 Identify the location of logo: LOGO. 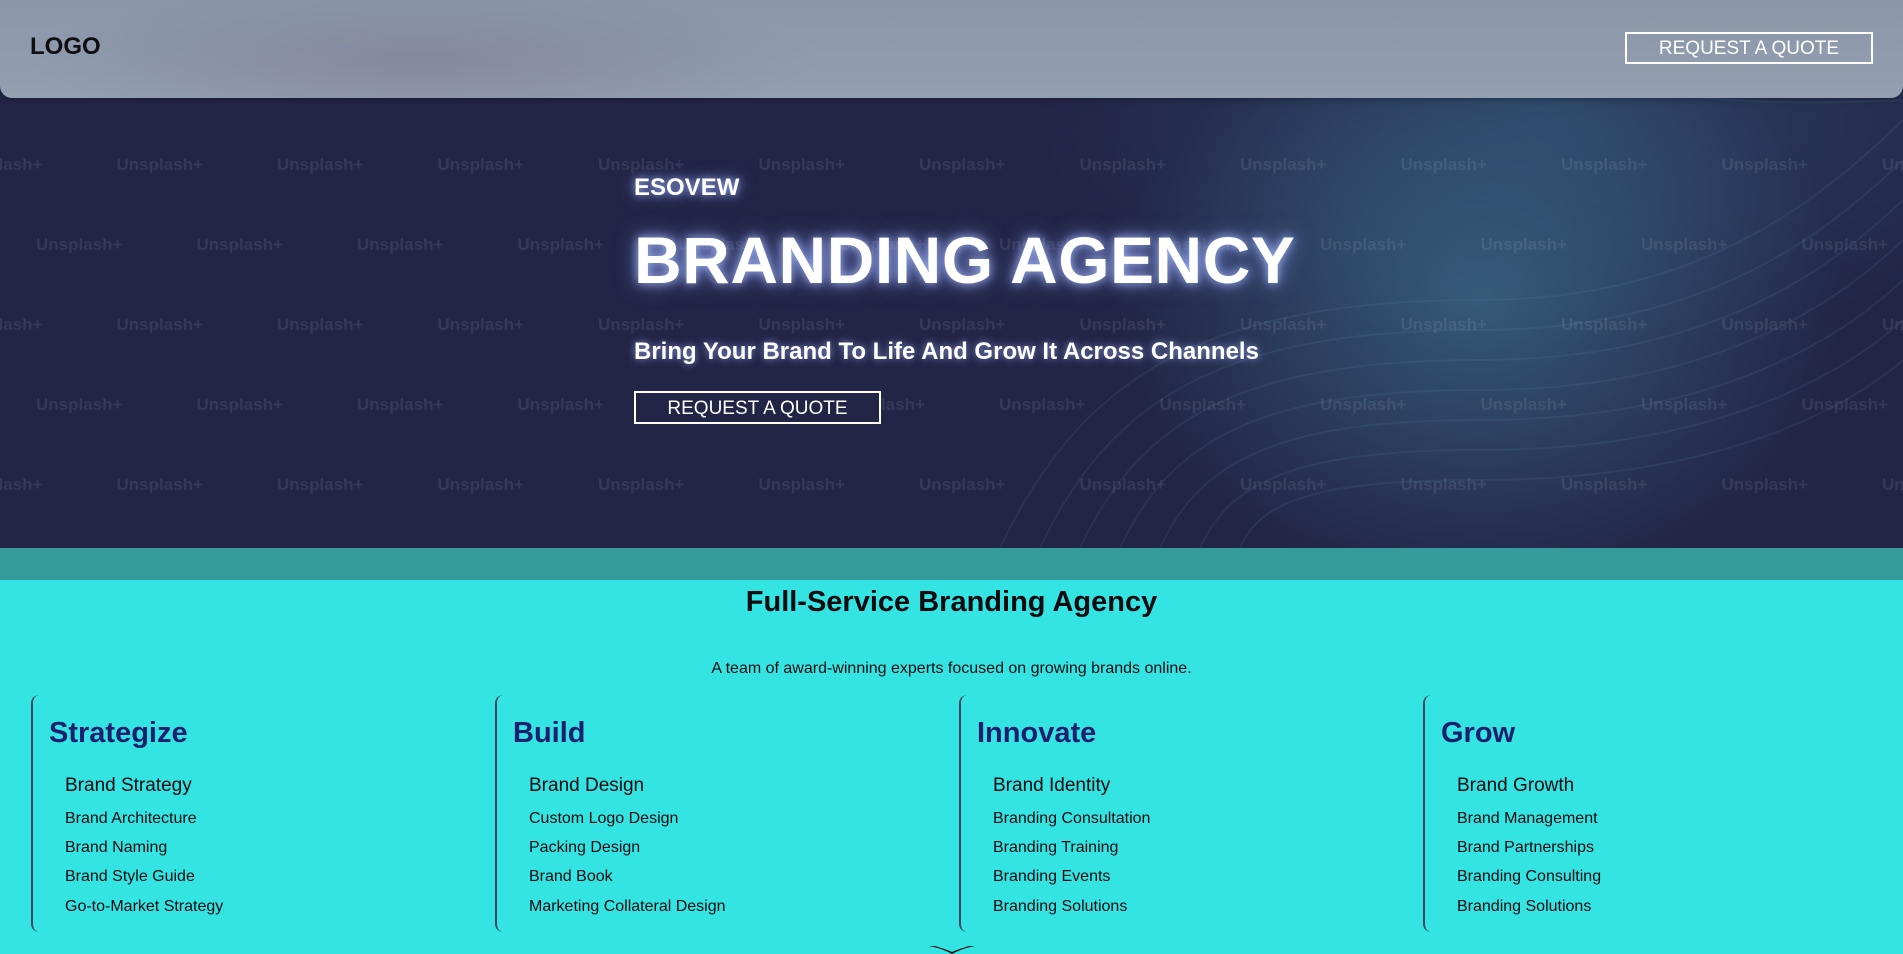
(65, 47).